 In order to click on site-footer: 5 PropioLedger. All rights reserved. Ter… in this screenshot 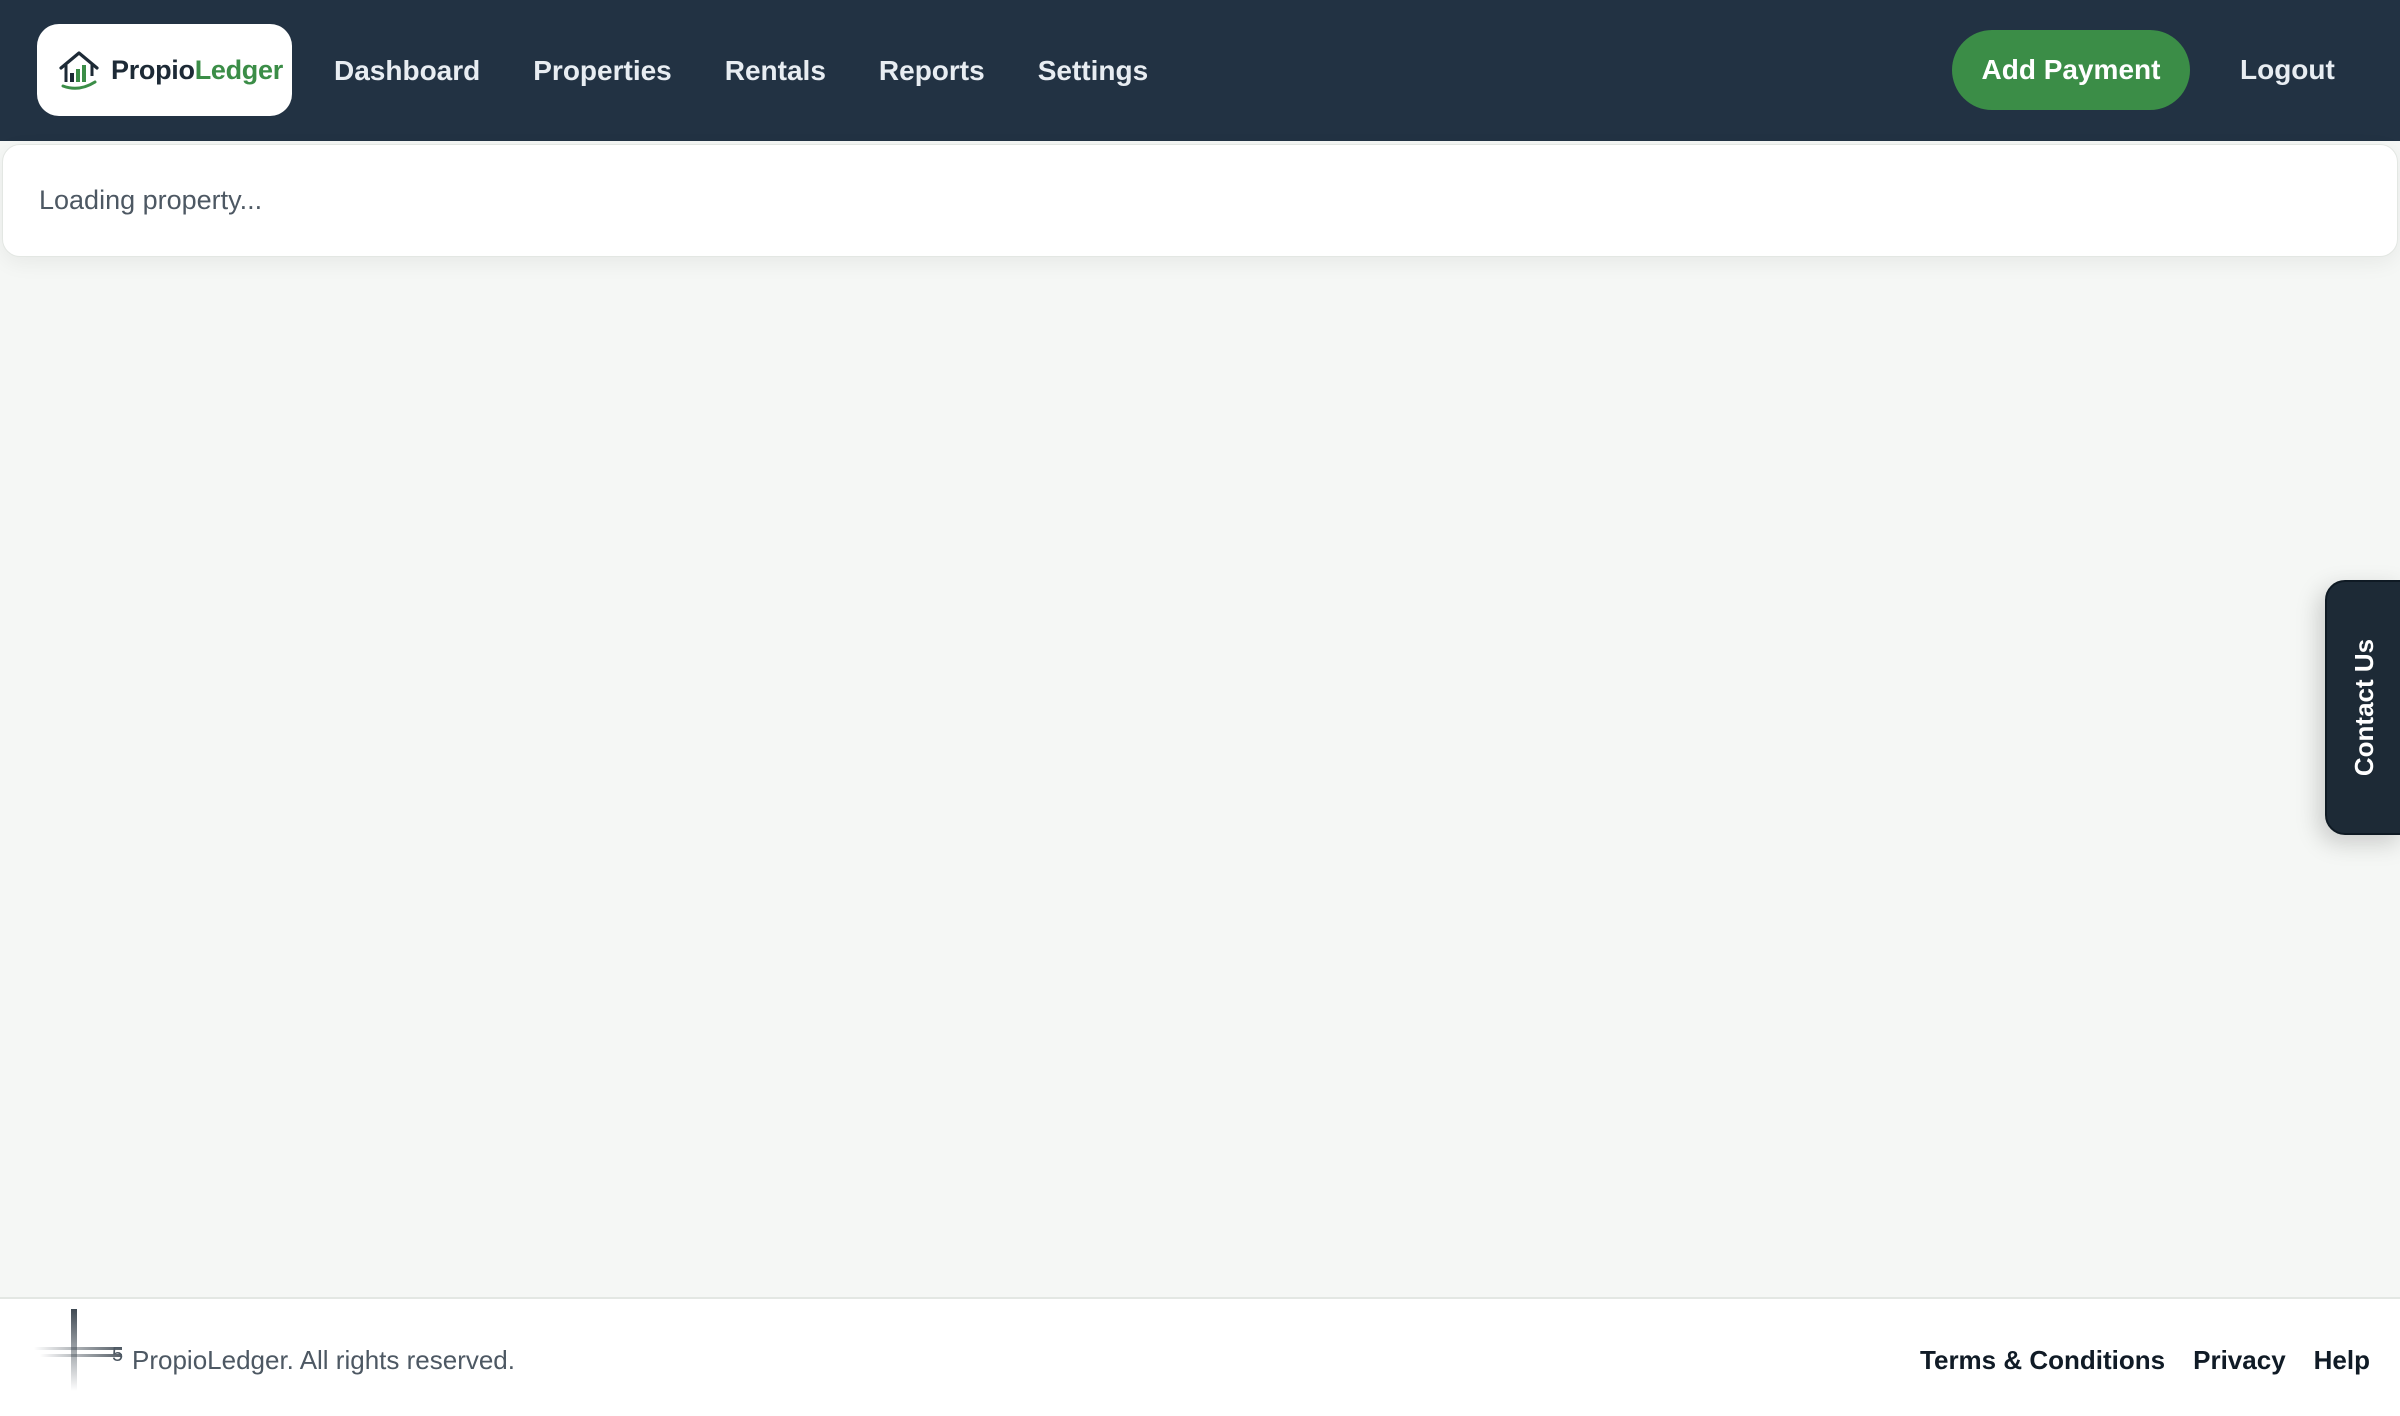, I will do `click(1200, 1356)`.